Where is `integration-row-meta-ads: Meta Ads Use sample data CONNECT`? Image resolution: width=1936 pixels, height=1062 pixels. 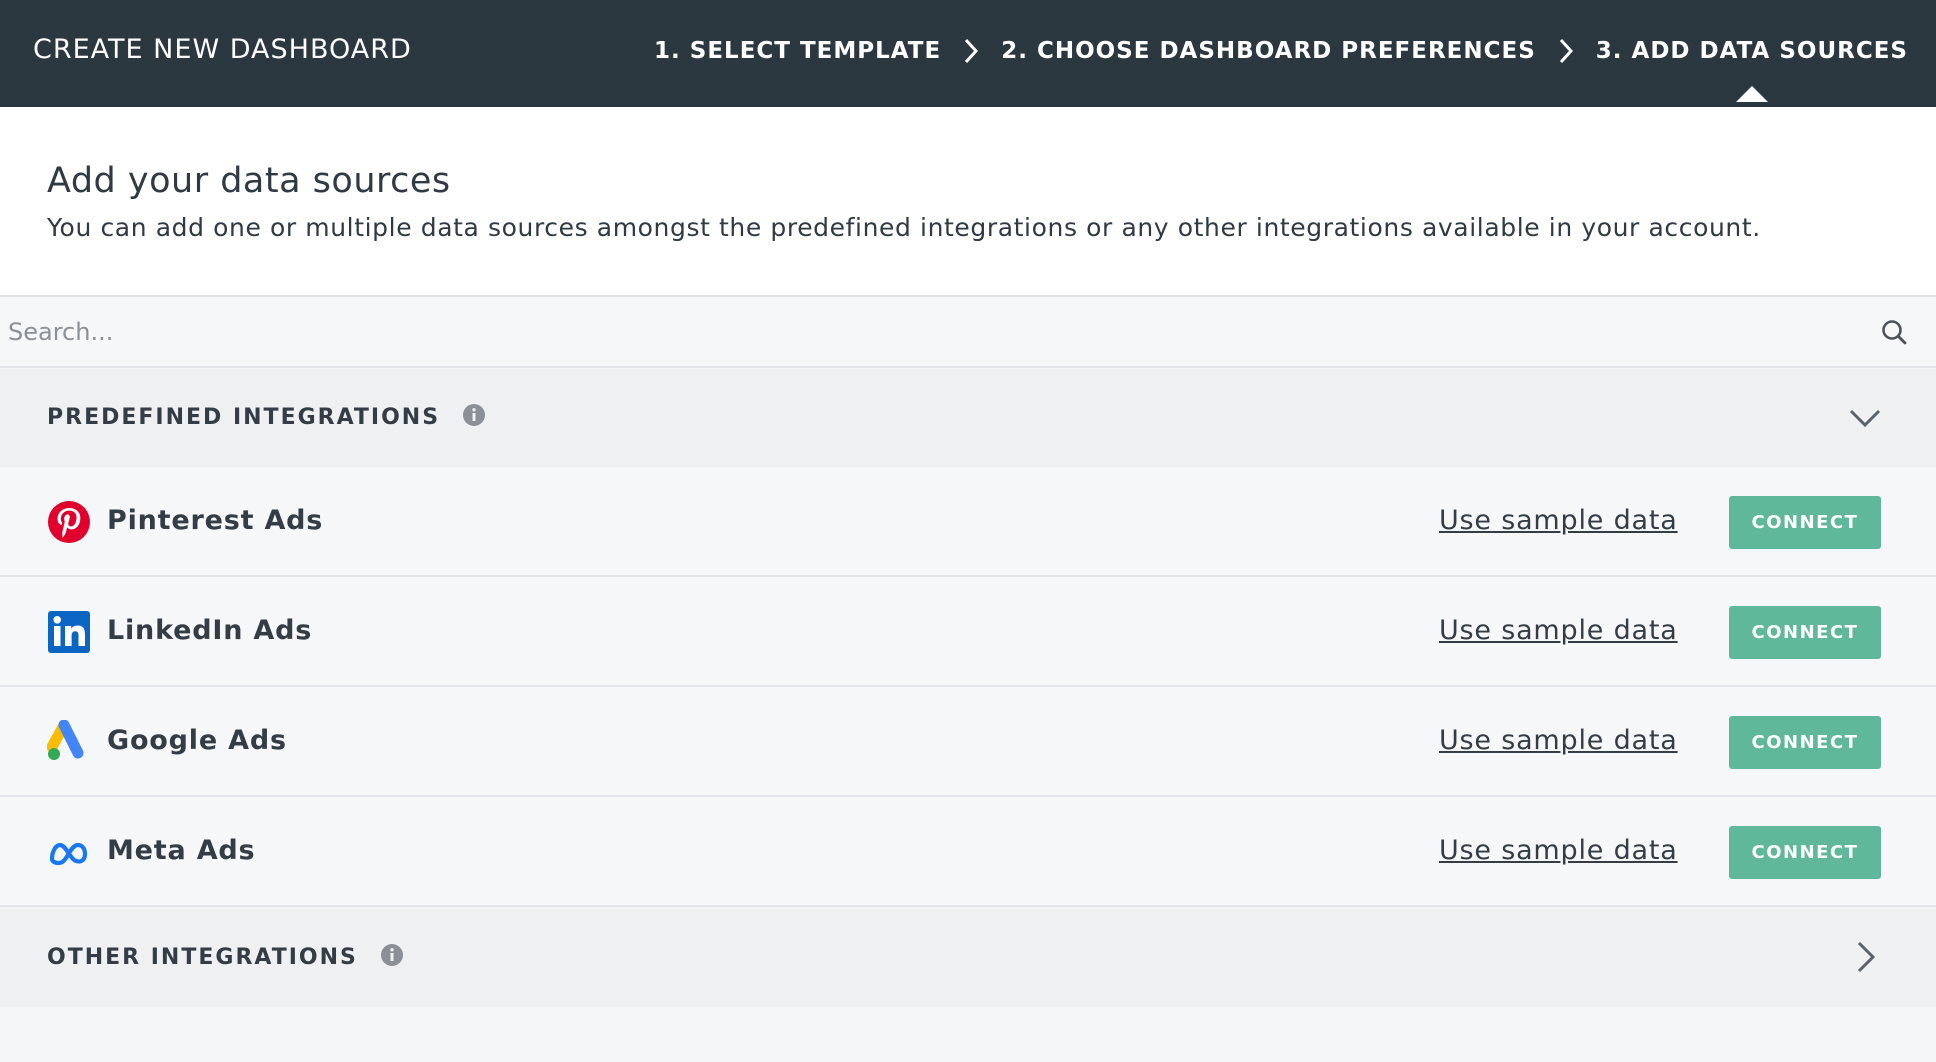 integration-row-meta-ads: Meta Ads Use sample data CONNECT is located at coordinates (968, 852).